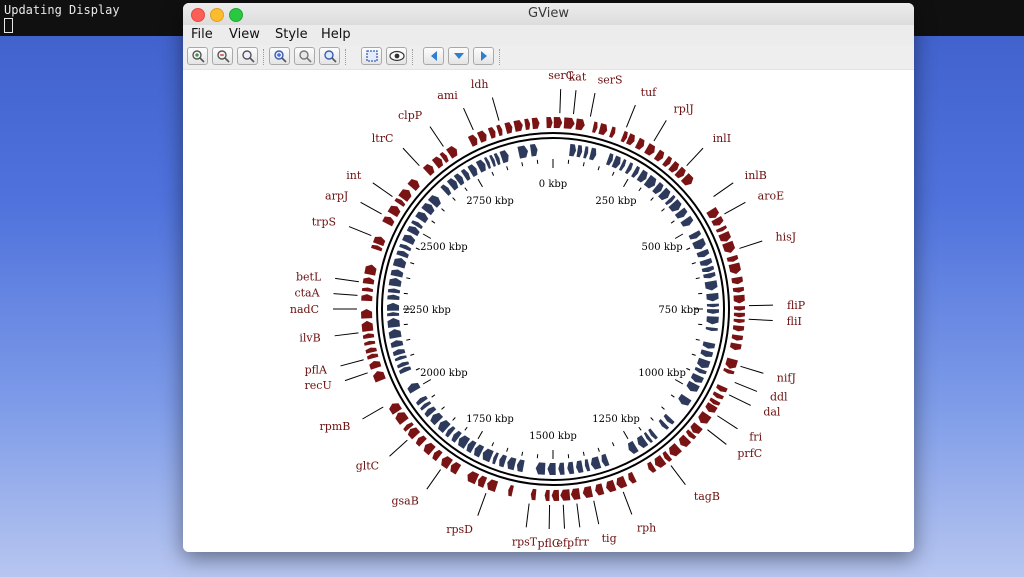 The width and height of the screenshot is (1024, 577). I want to click on gene-label-dal: dal, so click(772, 412).